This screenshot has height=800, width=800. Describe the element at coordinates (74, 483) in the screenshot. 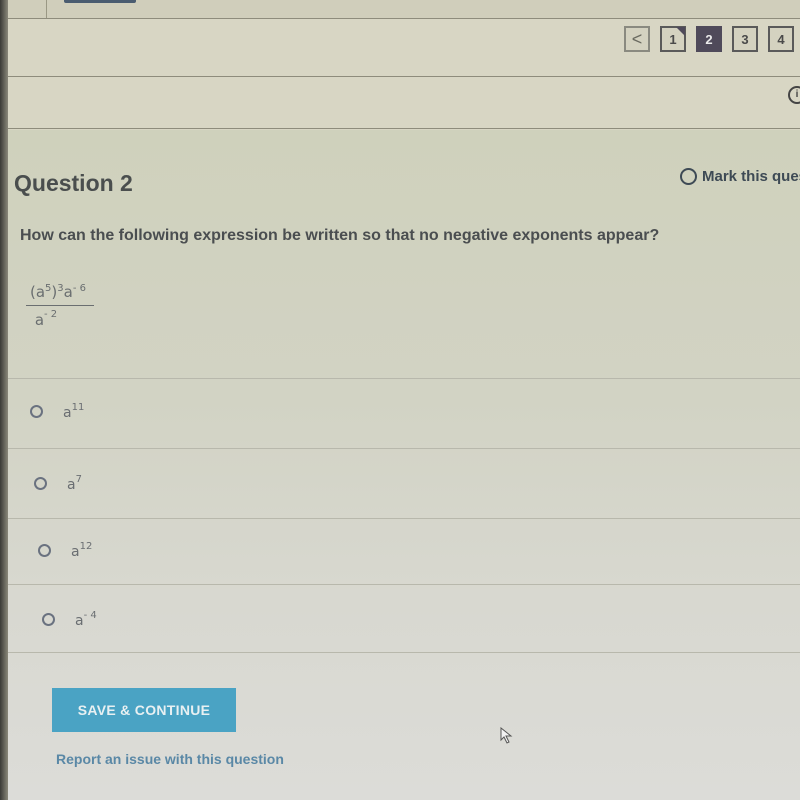

I see `option-label: a7` at that location.